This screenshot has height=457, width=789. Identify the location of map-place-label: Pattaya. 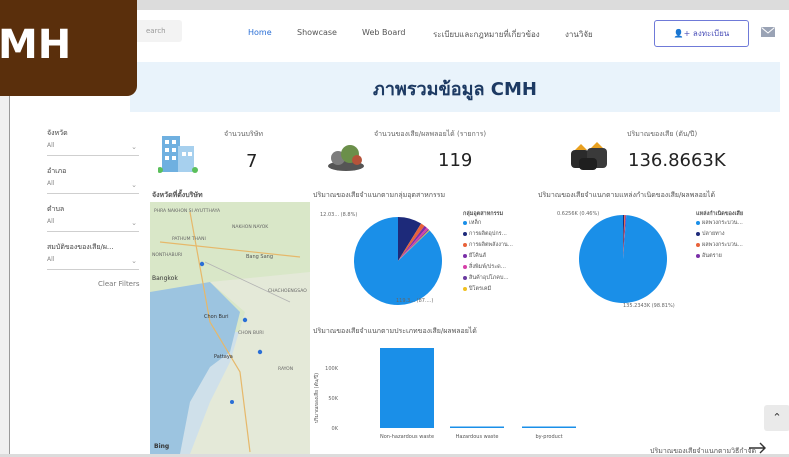
(223, 357).